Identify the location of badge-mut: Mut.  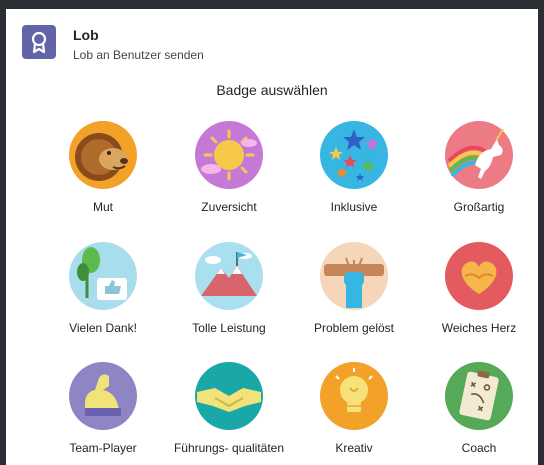
(103, 176).